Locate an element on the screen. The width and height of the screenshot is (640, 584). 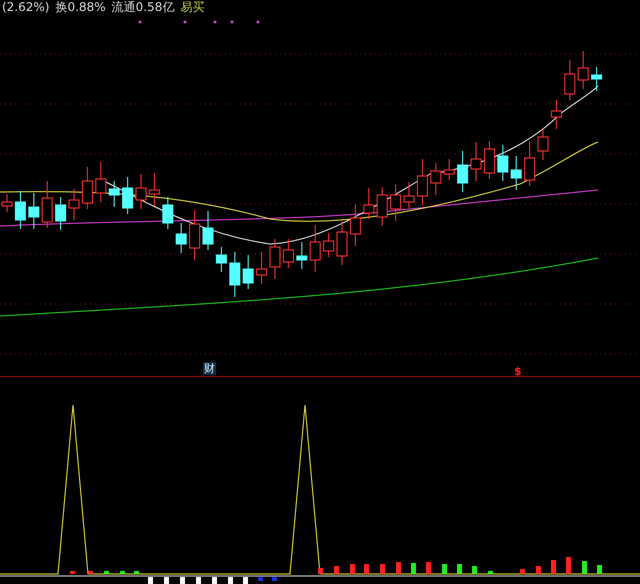
dollar-marker: $ is located at coordinates (518, 371).